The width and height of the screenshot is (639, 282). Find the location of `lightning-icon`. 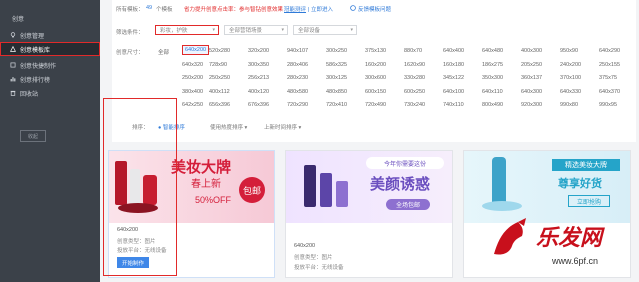

lightning-icon is located at coordinates (13, 65).